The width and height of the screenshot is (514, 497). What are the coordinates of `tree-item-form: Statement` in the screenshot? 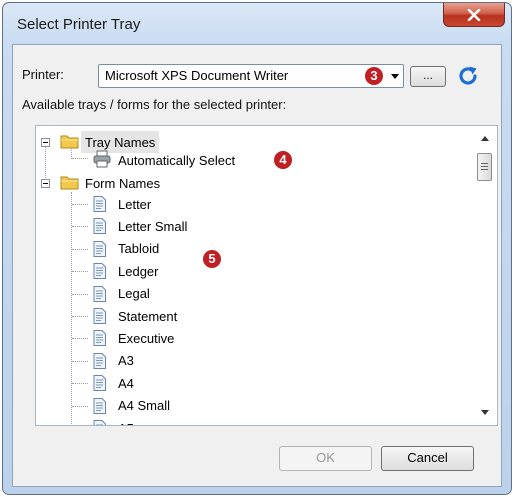 It's located at (147, 316).